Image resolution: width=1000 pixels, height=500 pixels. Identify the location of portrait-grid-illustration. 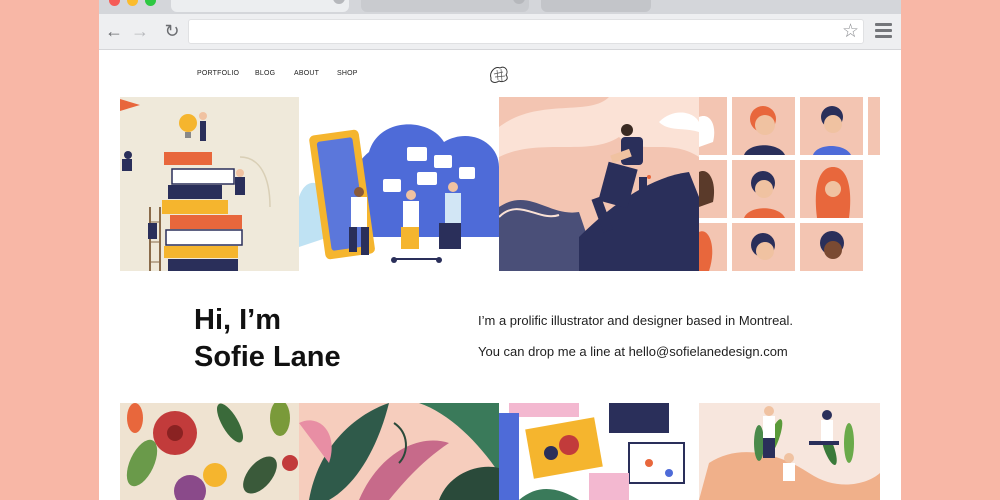
(789, 184).